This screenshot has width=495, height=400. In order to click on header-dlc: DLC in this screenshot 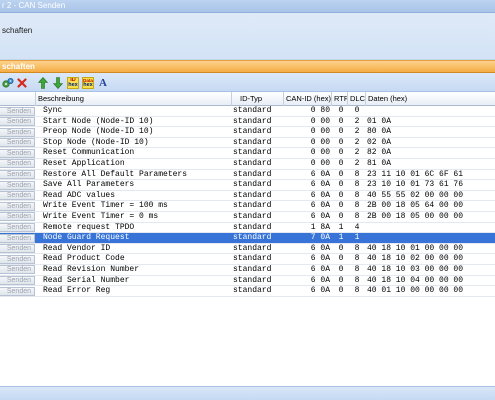, I will do `click(357, 99)`.